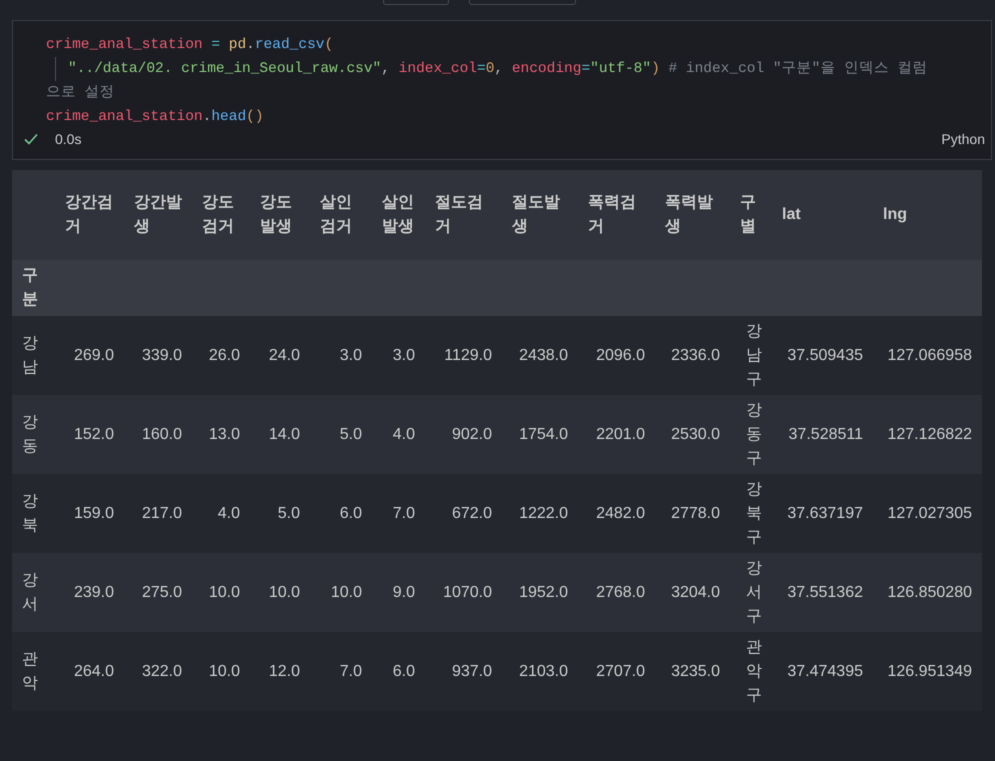  I want to click on table-cell: 1754.0, so click(543, 434).